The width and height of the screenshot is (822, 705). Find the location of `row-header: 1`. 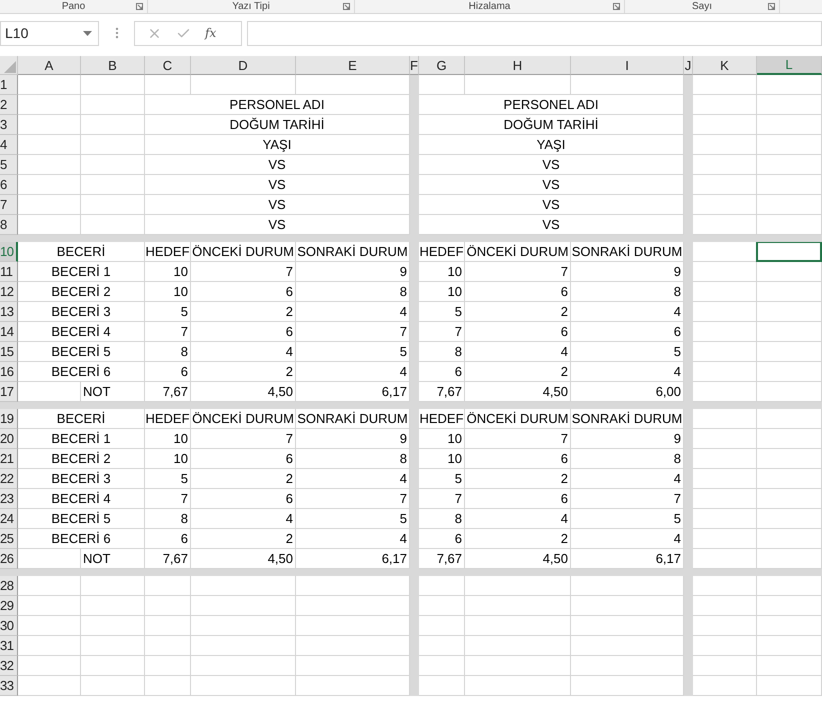

row-header: 1 is located at coordinates (9, 85).